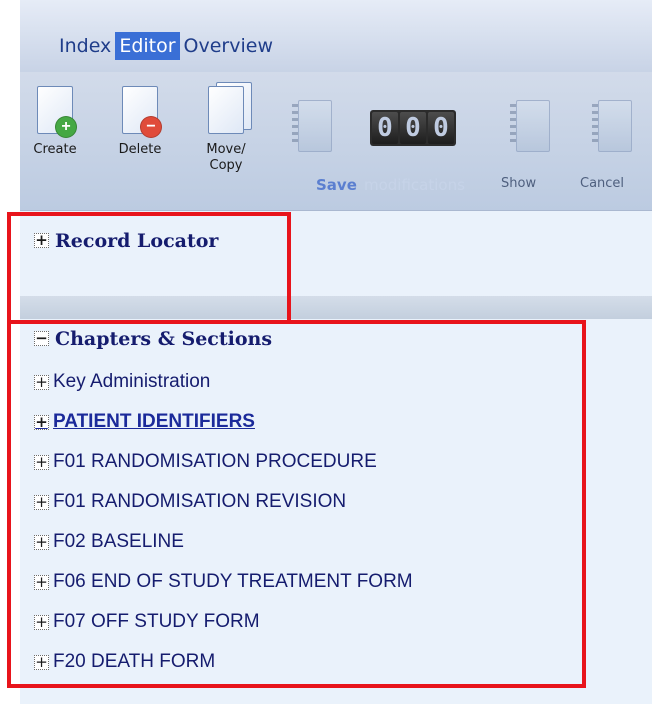 This screenshot has height=706, width=652. Describe the element at coordinates (41, 338) in the screenshot. I see `collapse-icon: −` at that location.